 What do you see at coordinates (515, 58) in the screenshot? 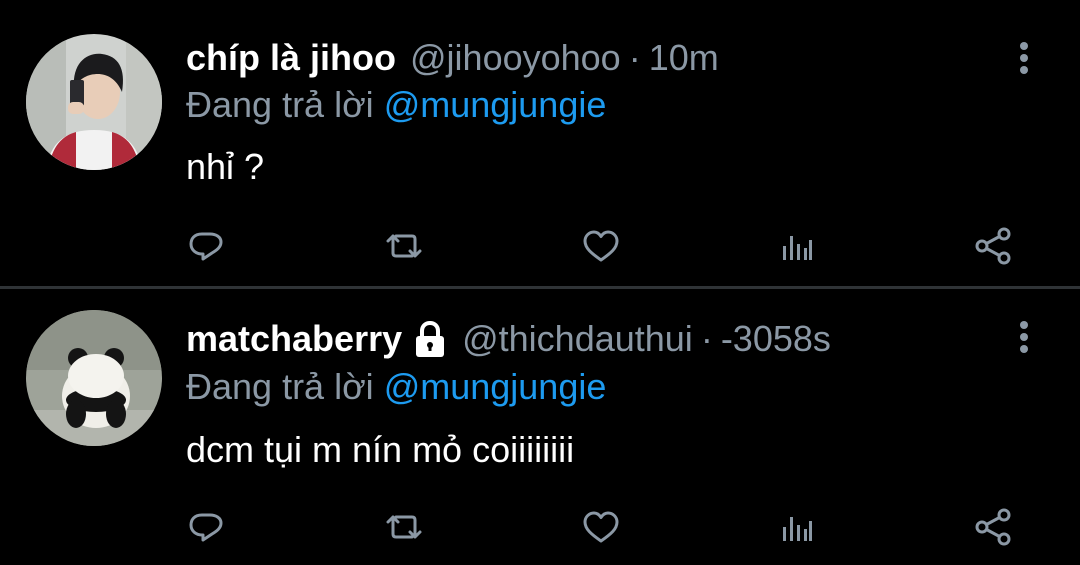
I see `user-handle: @jihooyohoo` at bounding box center [515, 58].